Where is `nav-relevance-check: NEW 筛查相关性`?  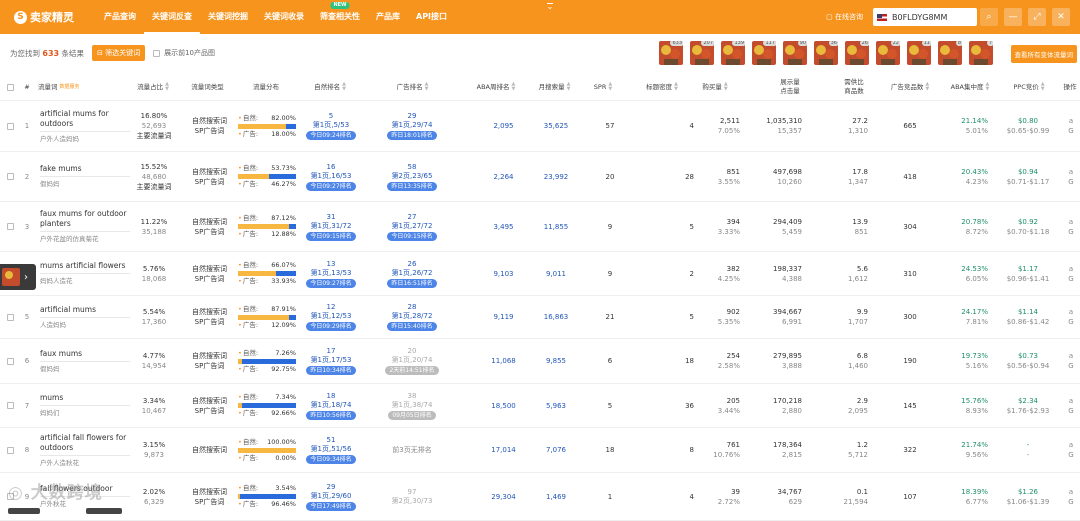
nav-relevance-check: NEW 筛查相关性 is located at coordinates (340, 17).